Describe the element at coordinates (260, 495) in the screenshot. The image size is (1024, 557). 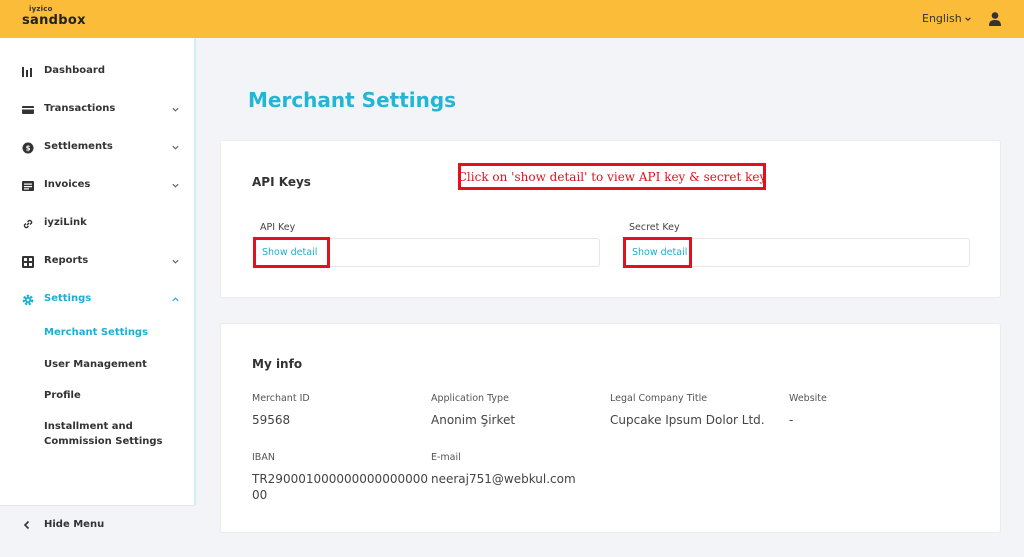
I see `iban-value-continued: 00` at that location.